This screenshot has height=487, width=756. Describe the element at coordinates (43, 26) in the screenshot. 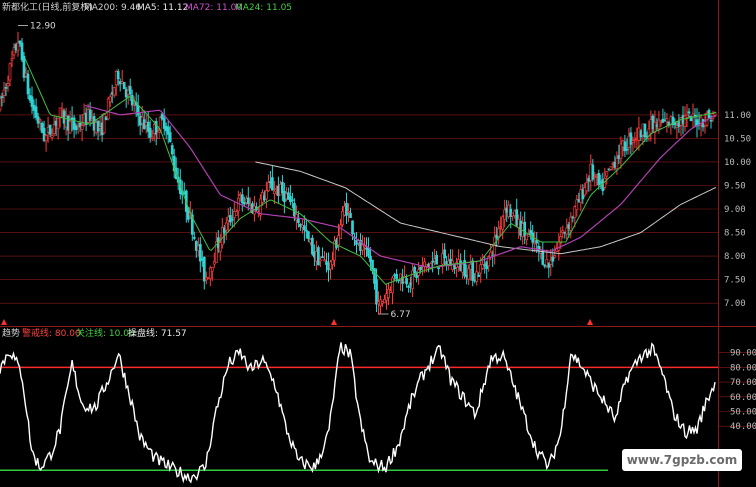

I see `annotation-label: 12.90` at that location.